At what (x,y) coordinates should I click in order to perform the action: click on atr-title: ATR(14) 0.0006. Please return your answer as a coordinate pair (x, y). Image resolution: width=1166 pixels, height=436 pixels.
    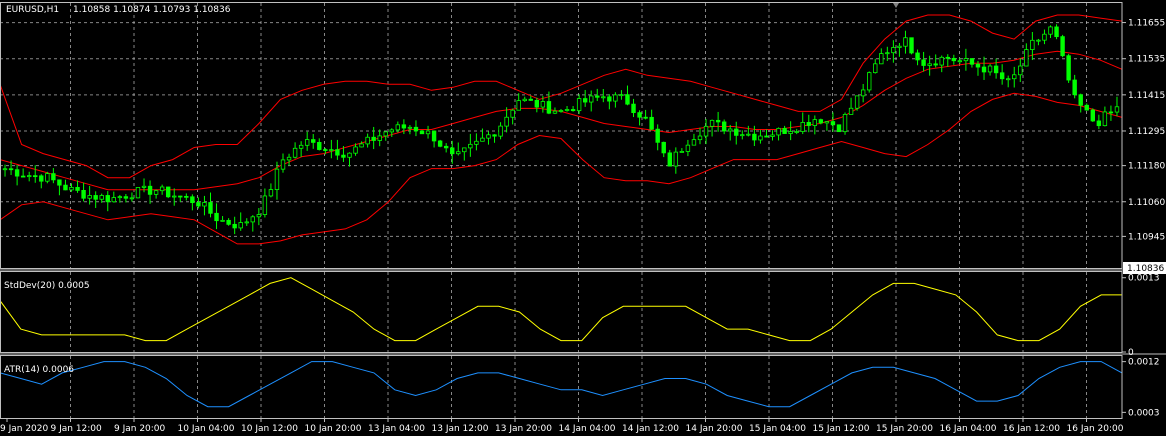
    Looking at the image, I should click on (39, 370).